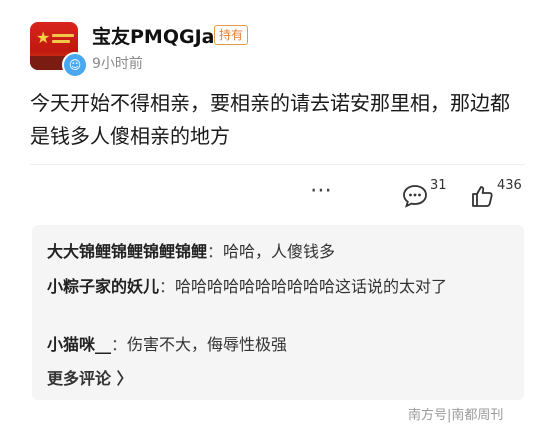  Describe the element at coordinates (270, 119) in the screenshot. I see `post-content: 今天开始不得相亲，要相亲的请去诺安那里相，那边都是钱多人傻相亲的地方` at that location.